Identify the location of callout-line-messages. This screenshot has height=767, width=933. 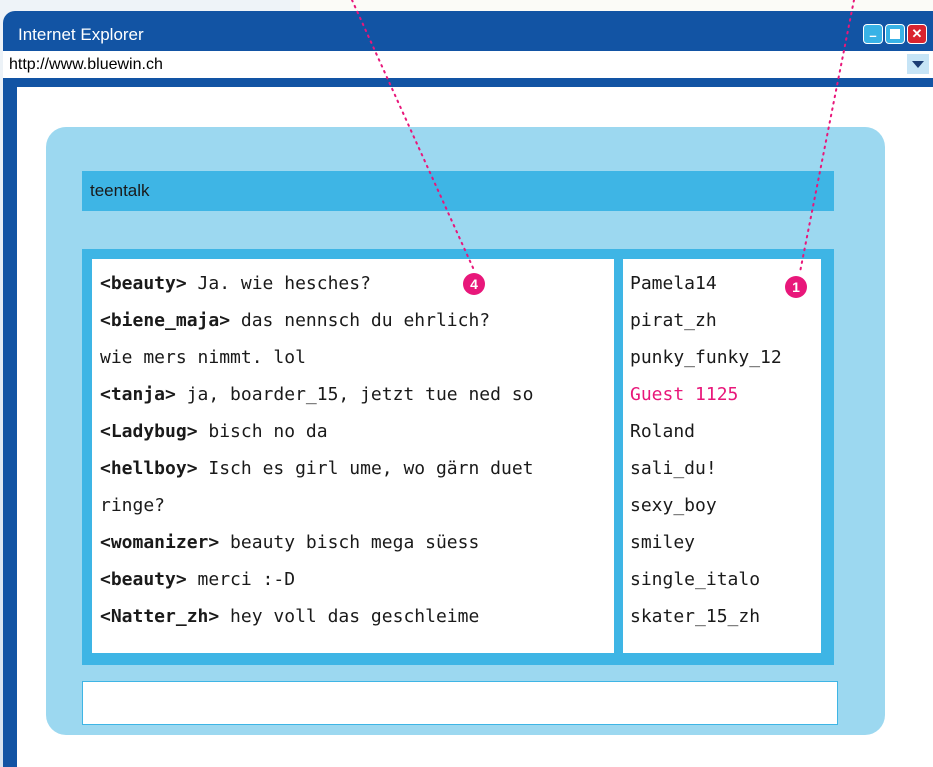
(413, 135).